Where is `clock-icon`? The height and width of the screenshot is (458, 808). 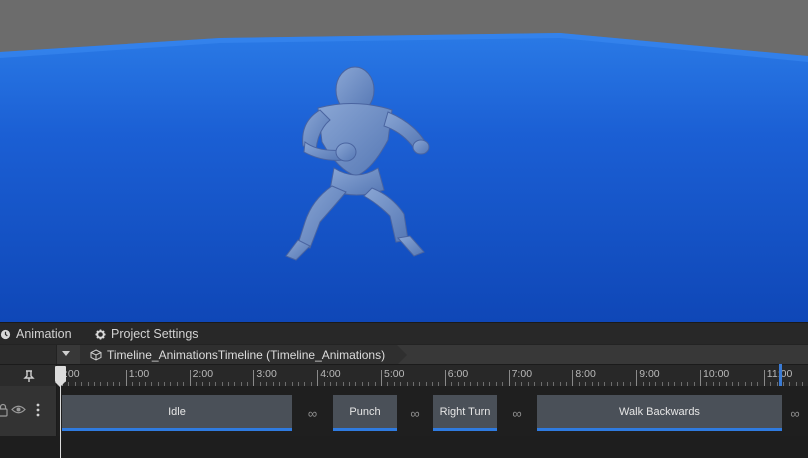
clock-icon is located at coordinates (5, 334).